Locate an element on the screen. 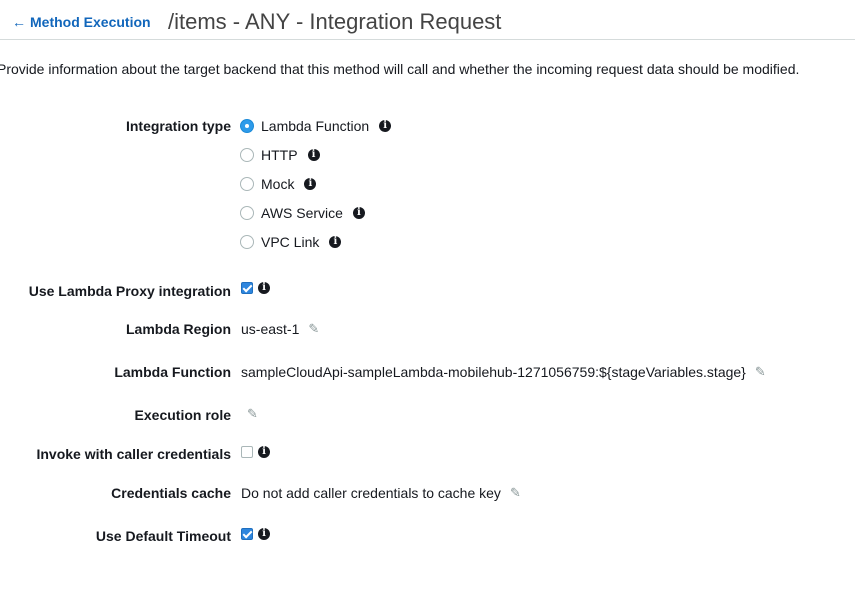 This screenshot has width=855, height=590. lambda-region-label: Lambda Region is located at coordinates (178, 329).